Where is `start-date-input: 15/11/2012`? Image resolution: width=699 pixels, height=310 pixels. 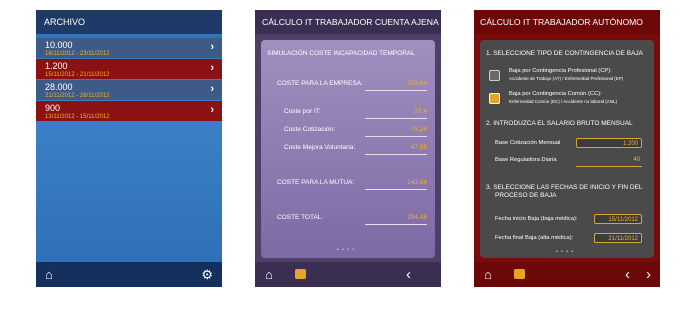 start-date-input: 15/11/2012 is located at coordinates (618, 219).